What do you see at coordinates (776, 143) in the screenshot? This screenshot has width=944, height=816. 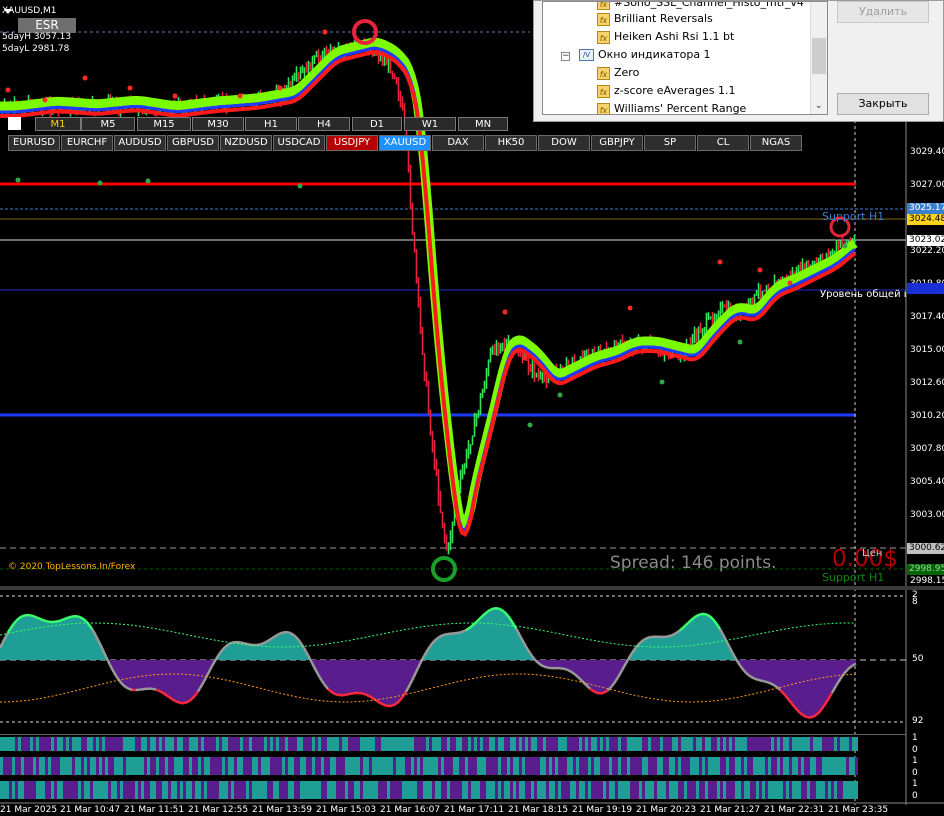 I see `symbol-button-ngas: NGAS` at bounding box center [776, 143].